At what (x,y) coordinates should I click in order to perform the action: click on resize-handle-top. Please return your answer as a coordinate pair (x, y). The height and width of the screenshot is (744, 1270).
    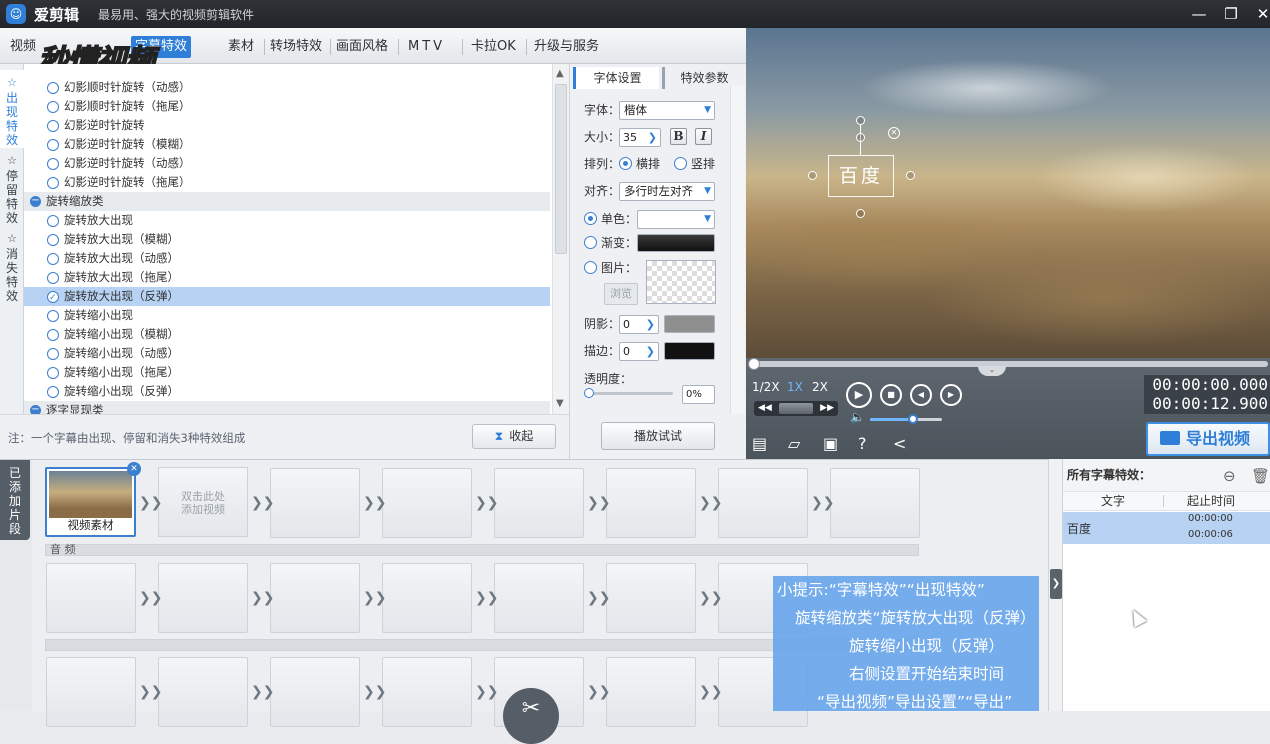
    Looking at the image, I should click on (860, 137).